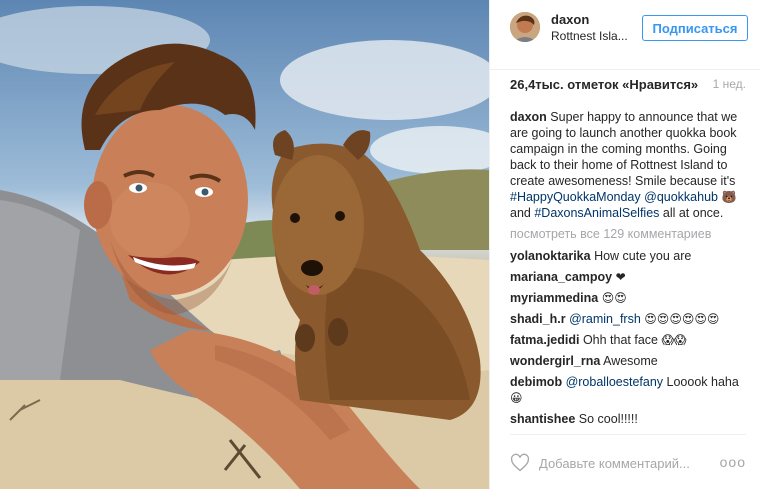 Image resolution: width=760 pixels, height=489 pixels. What do you see at coordinates (614, 298) in the screenshot?
I see `heart-eyes-emoji: 😍😍` at bounding box center [614, 298].